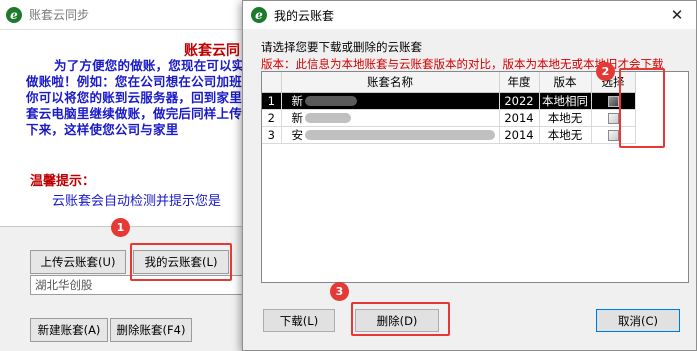 Image resolution: width=697 pixels, height=351 pixels. Describe the element at coordinates (519, 101) in the screenshot. I see `row-year: 2022` at that location.